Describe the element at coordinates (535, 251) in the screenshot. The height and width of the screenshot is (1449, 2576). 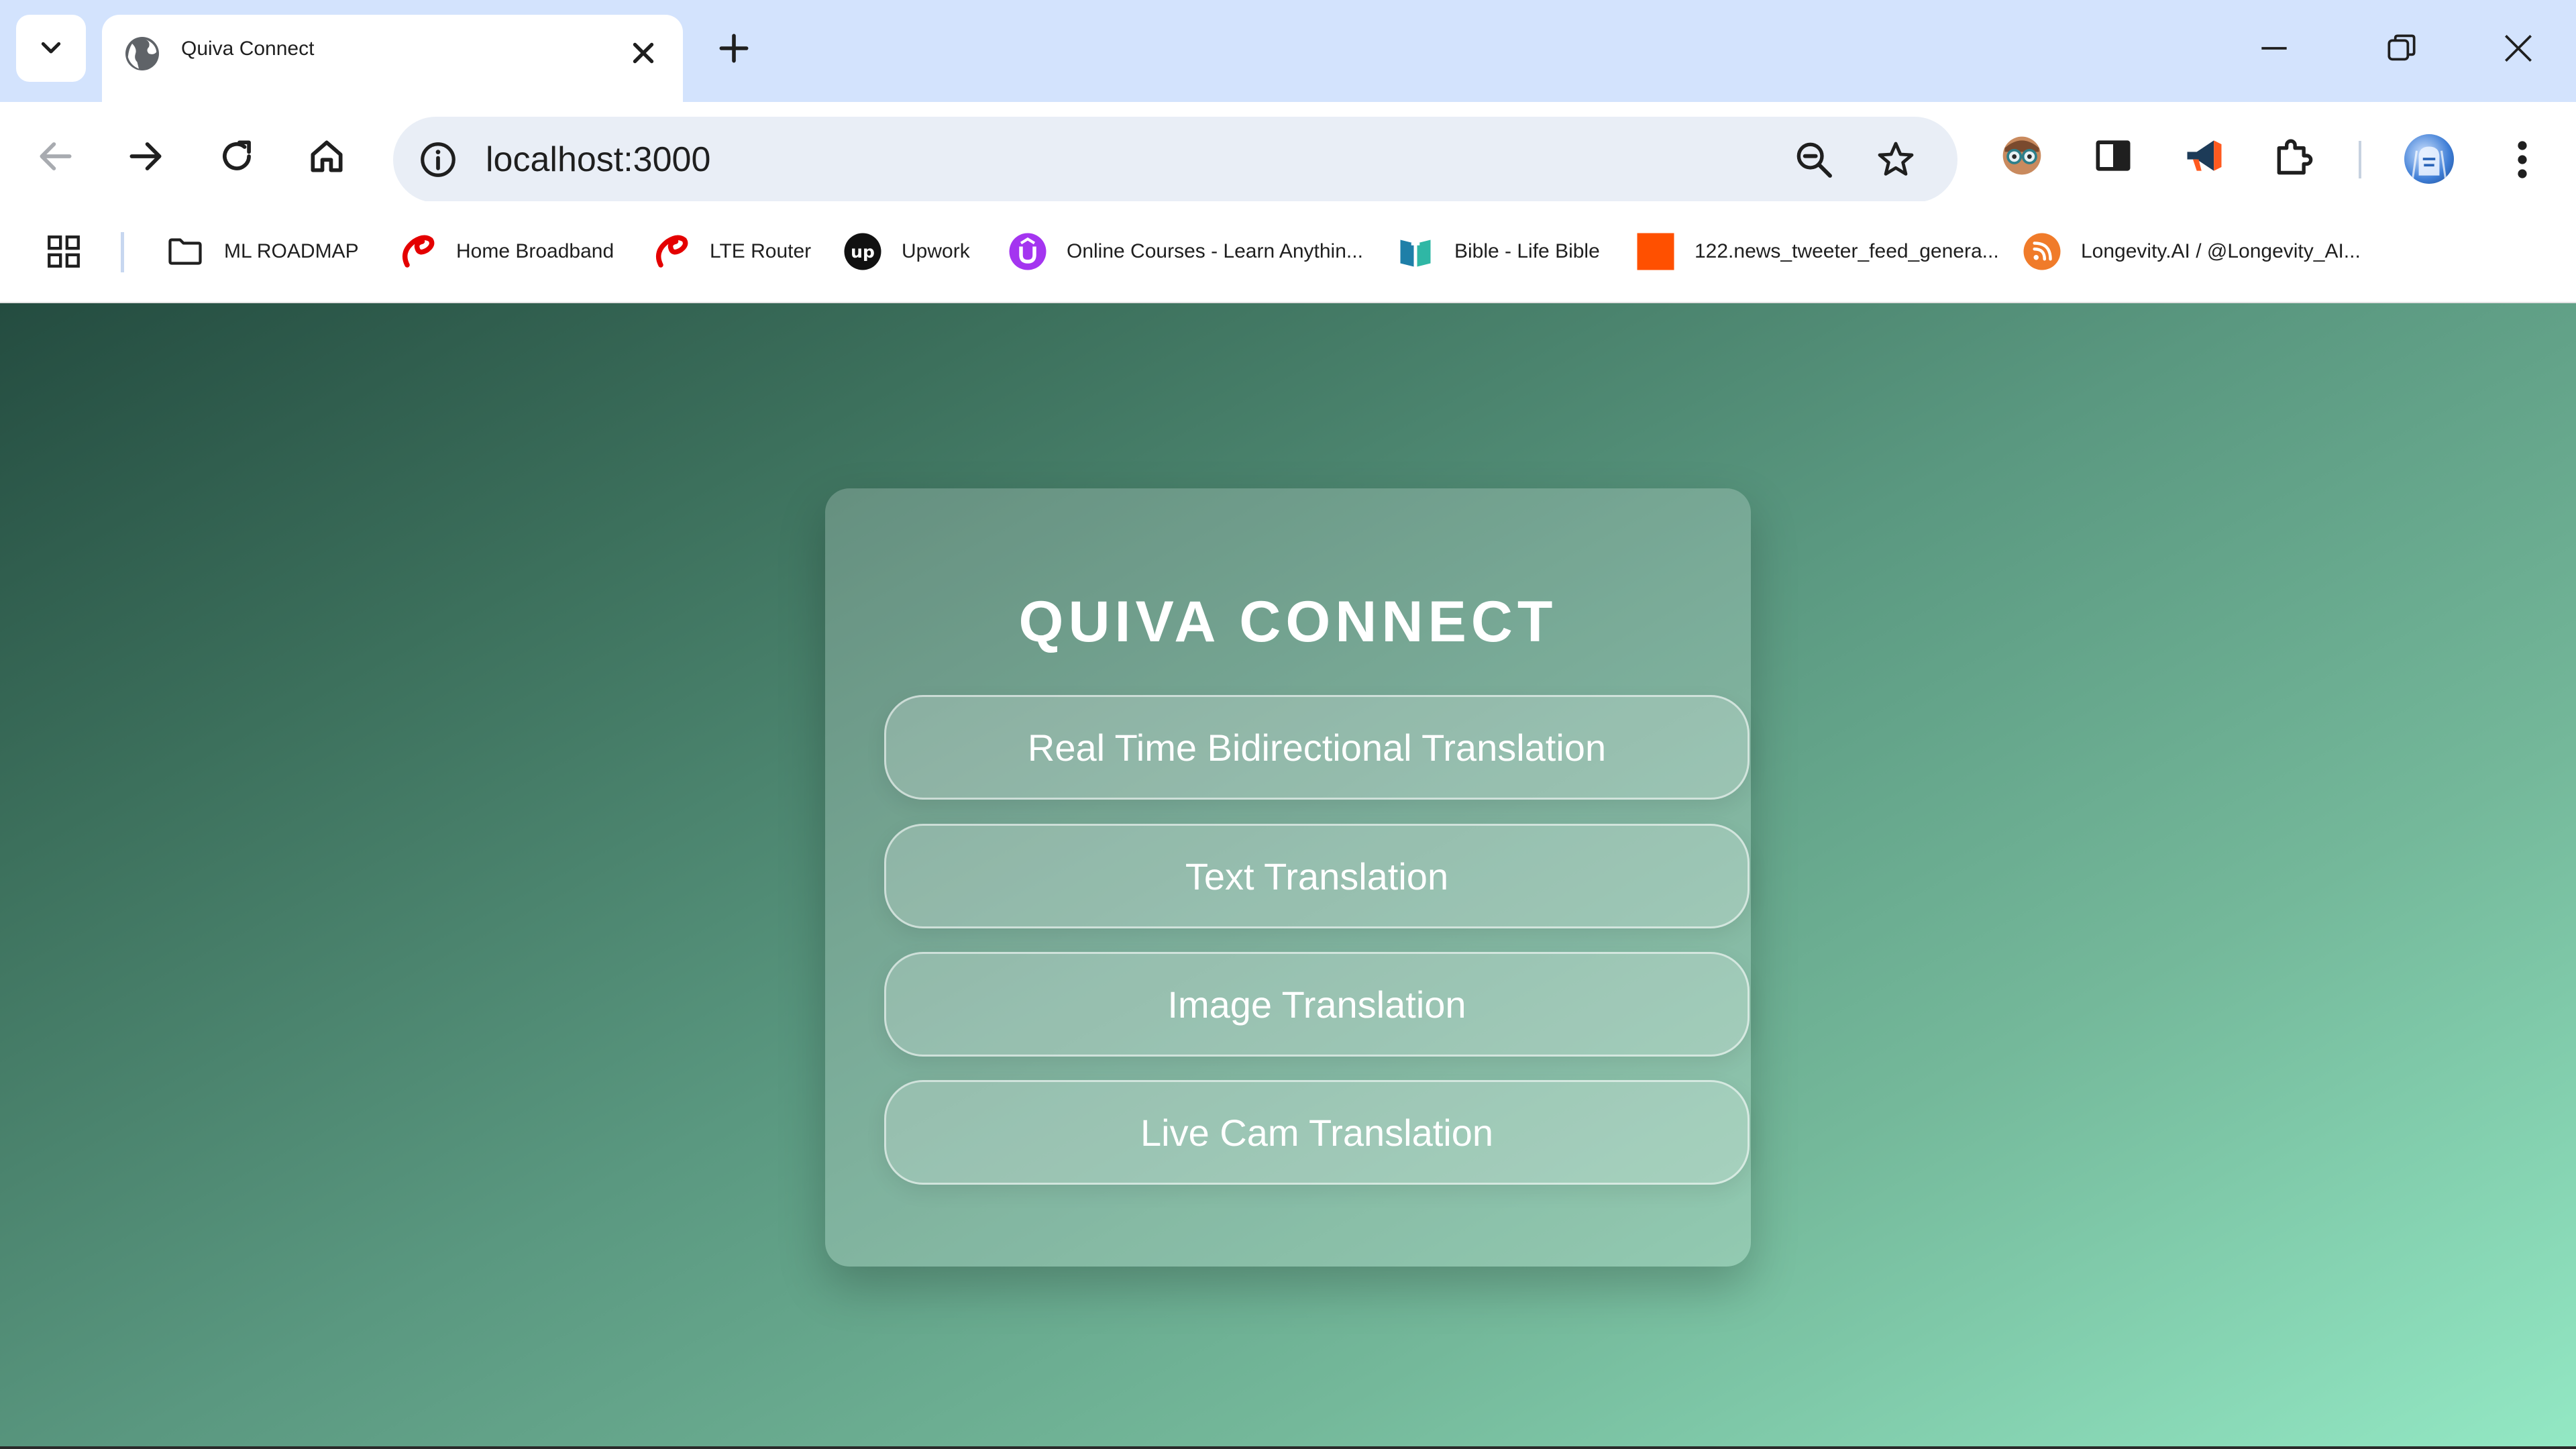
I see `bookmark-label: Home Broadband` at that location.